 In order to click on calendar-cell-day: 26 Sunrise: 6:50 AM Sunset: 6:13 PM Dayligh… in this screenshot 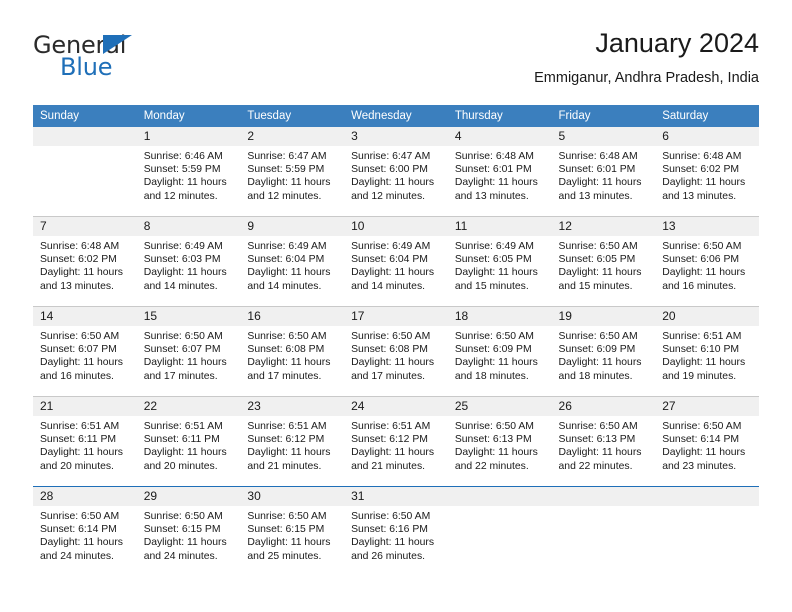, I will do `click(603, 441)`.